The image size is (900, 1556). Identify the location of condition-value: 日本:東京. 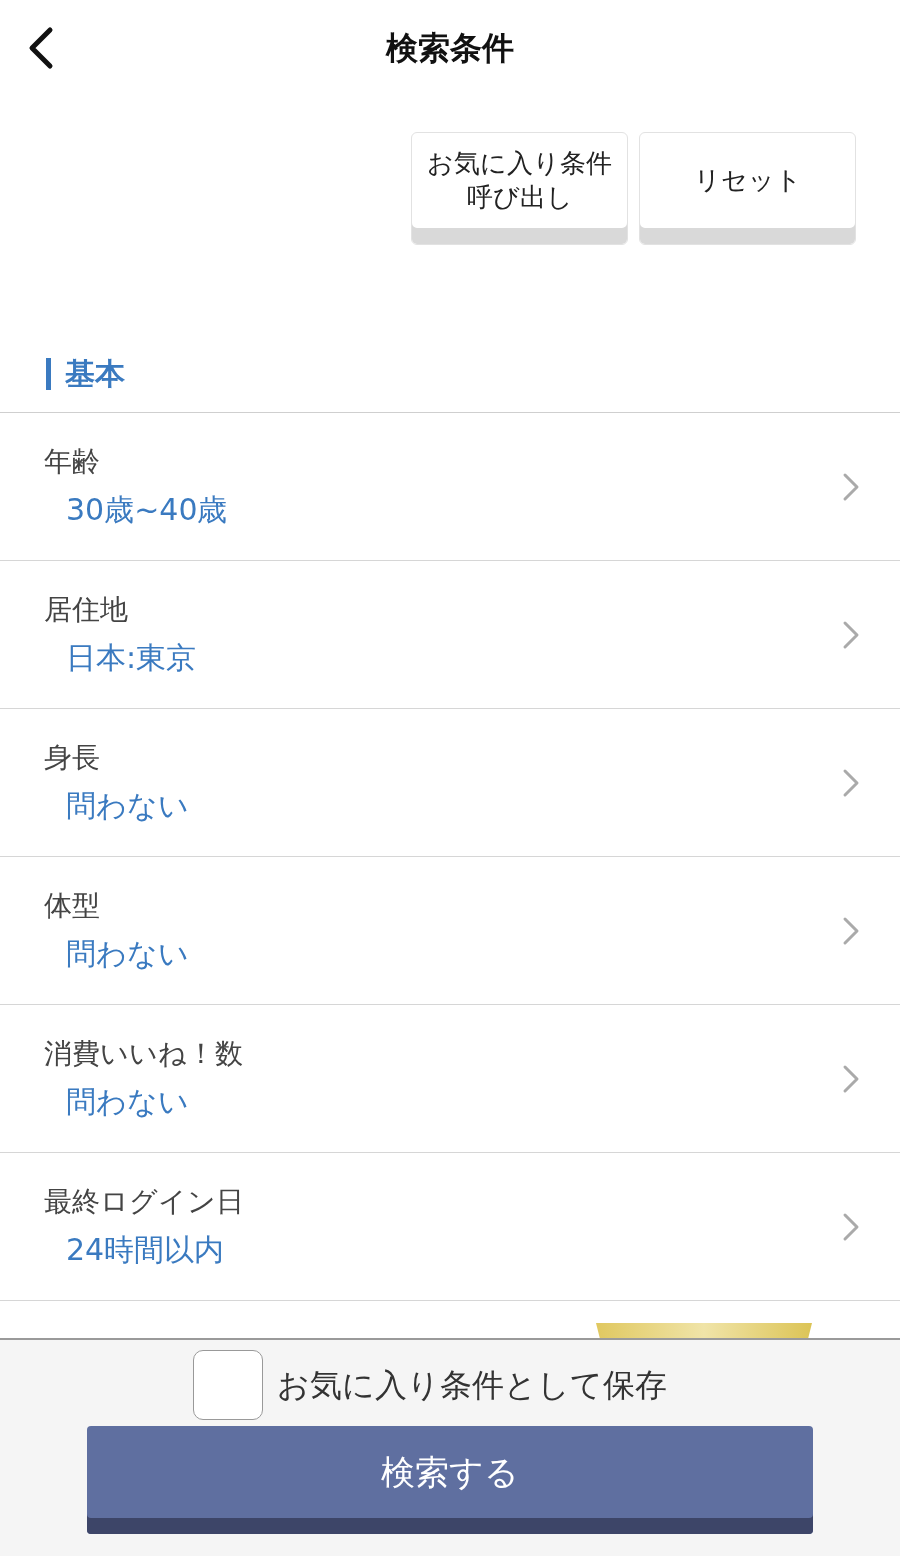
(132, 658).